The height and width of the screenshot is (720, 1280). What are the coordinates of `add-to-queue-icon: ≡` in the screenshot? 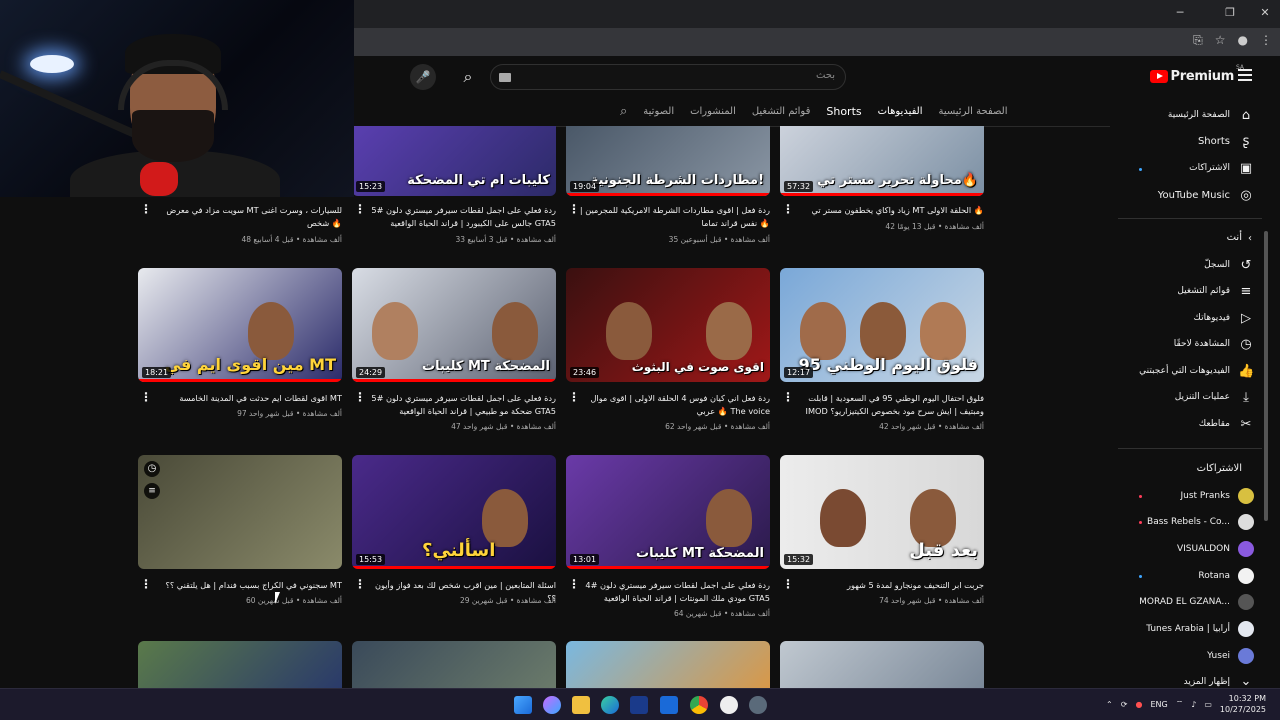 It's located at (152, 491).